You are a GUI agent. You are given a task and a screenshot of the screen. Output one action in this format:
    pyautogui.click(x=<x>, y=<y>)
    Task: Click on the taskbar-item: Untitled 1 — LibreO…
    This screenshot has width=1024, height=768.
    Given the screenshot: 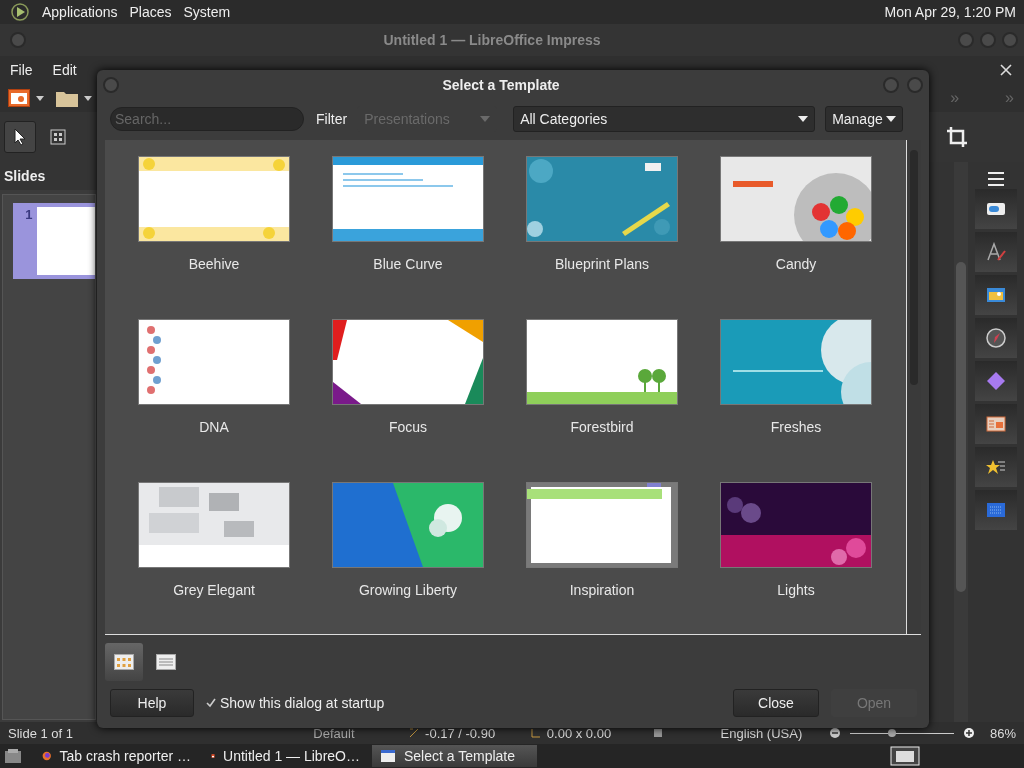 What is the action you would take?
    pyautogui.click(x=285, y=756)
    